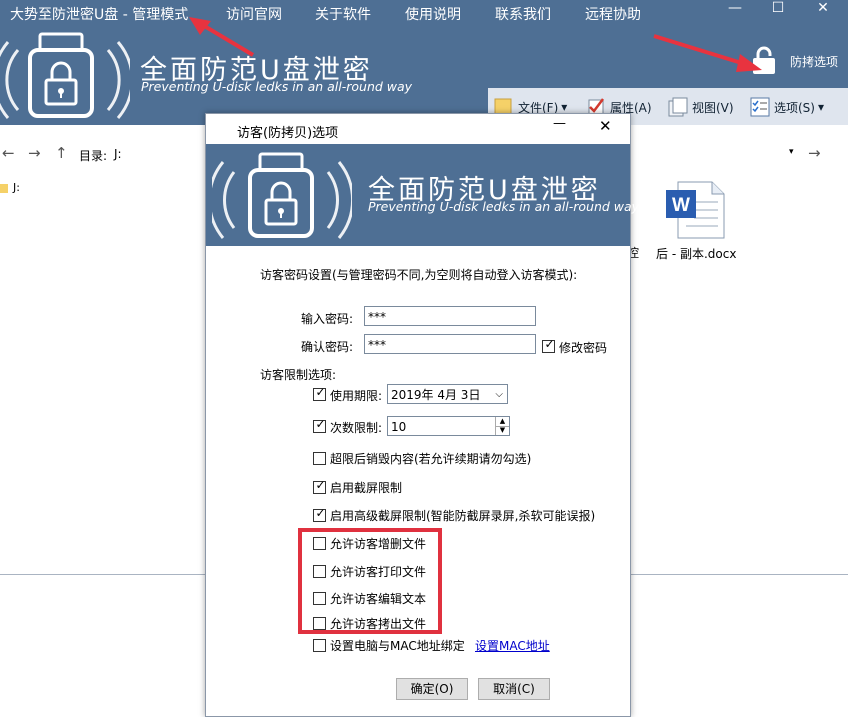  I want to click on file-item: W 后 - 副本.docx, so click(698, 223).